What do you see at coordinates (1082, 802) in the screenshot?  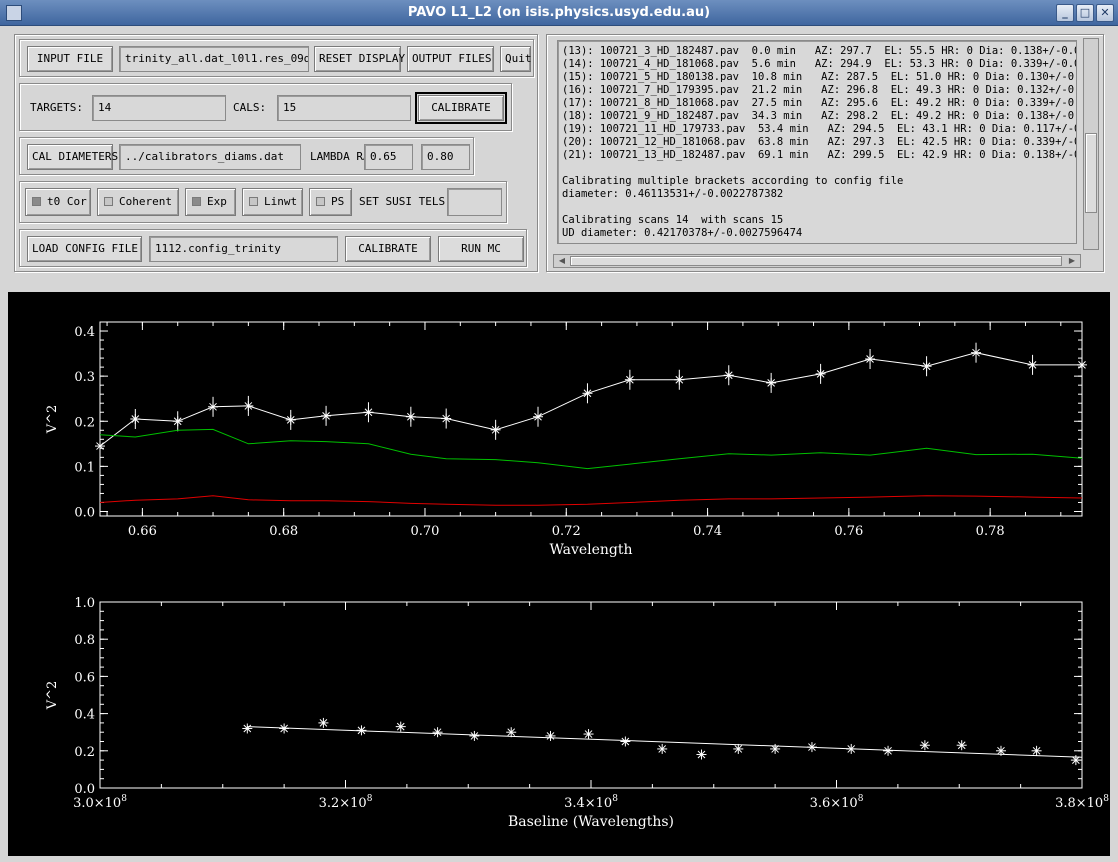 I see `bottom-chart-x-tick-label: 3.8×108` at bounding box center [1082, 802].